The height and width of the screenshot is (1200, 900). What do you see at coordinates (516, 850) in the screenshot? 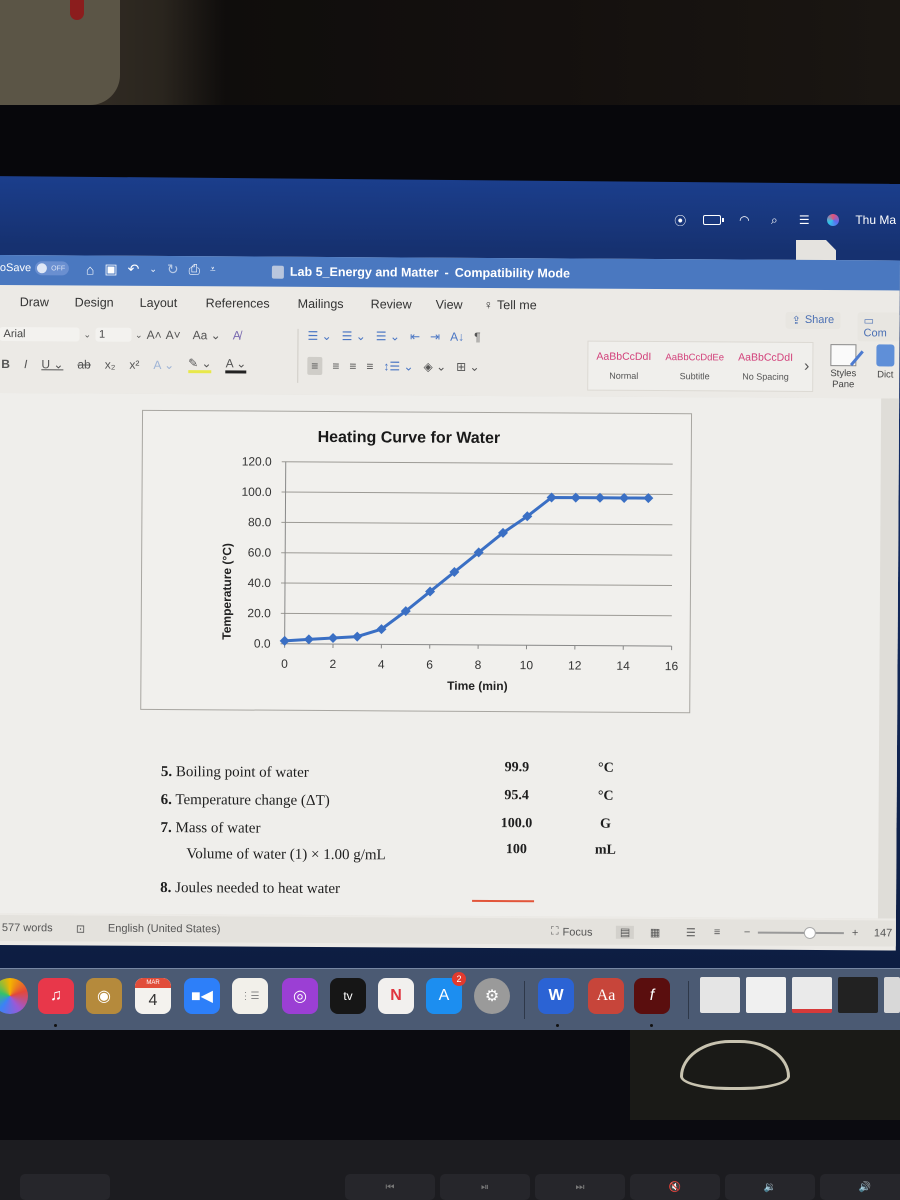
I see `answer-value: 100` at bounding box center [516, 850].